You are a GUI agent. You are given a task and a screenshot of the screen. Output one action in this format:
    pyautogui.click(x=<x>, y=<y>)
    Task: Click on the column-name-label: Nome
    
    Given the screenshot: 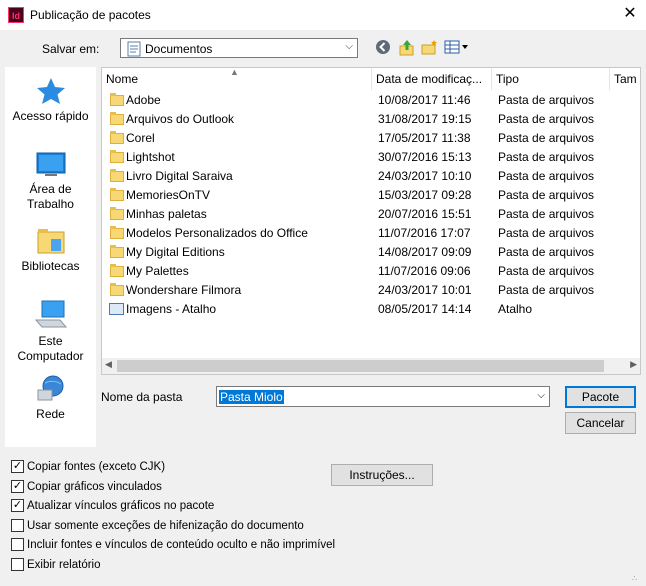 What is the action you would take?
    pyautogui.click(x=122, y=79)
    